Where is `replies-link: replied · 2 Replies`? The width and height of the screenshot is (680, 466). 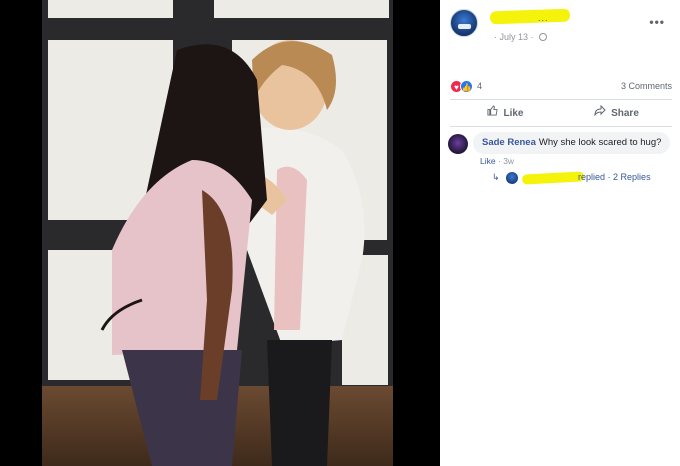 replies-link: replied · 2 Replies is located at coordinates (614, 177).